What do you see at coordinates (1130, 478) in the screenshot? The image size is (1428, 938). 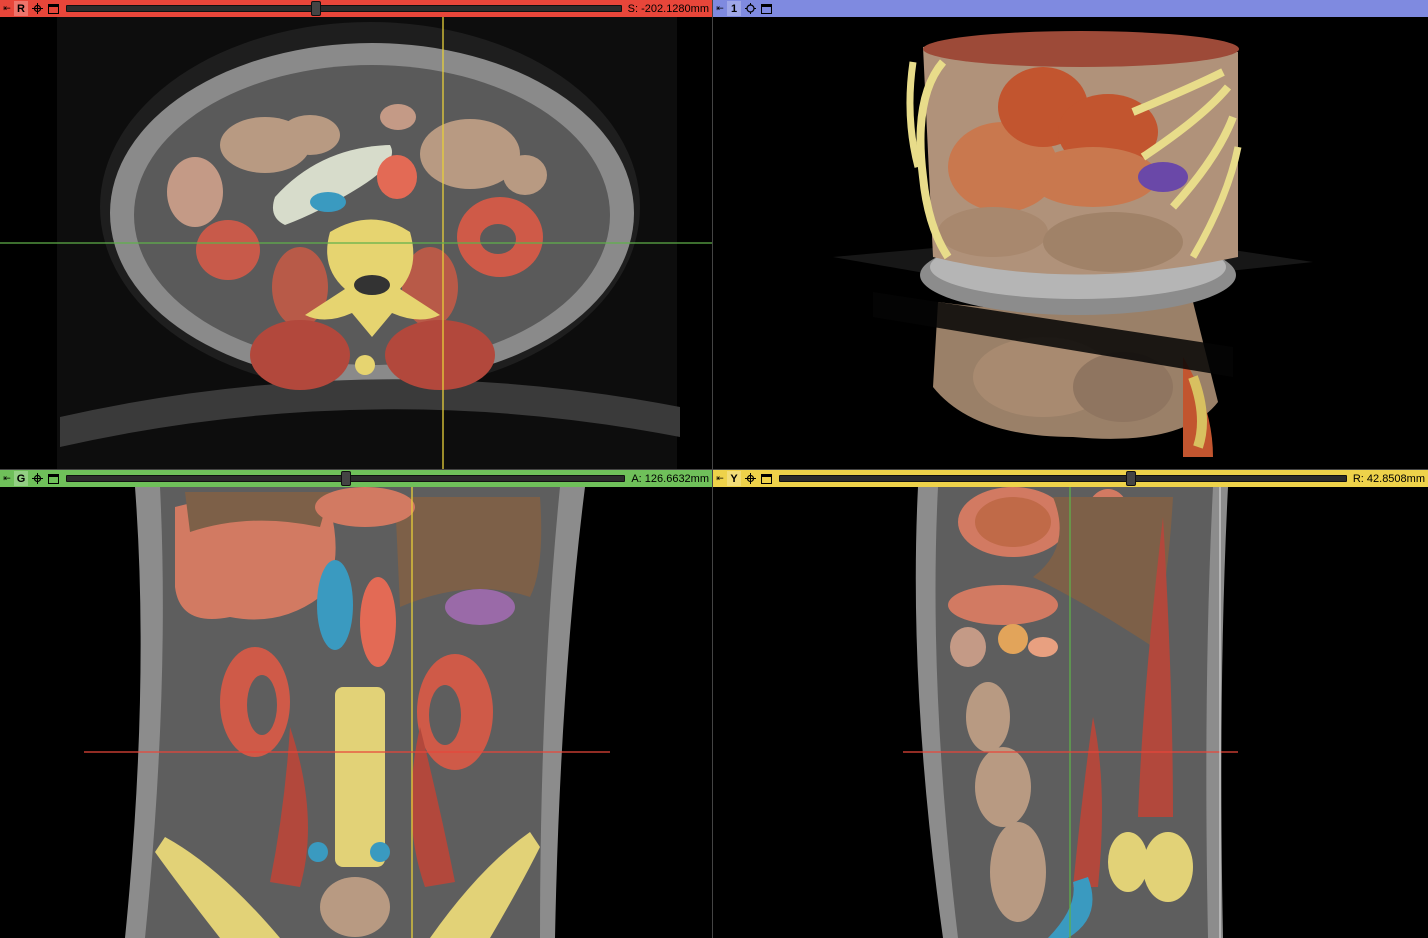 I see `yellow-slider-handle` at bounding box center [1130, 478].